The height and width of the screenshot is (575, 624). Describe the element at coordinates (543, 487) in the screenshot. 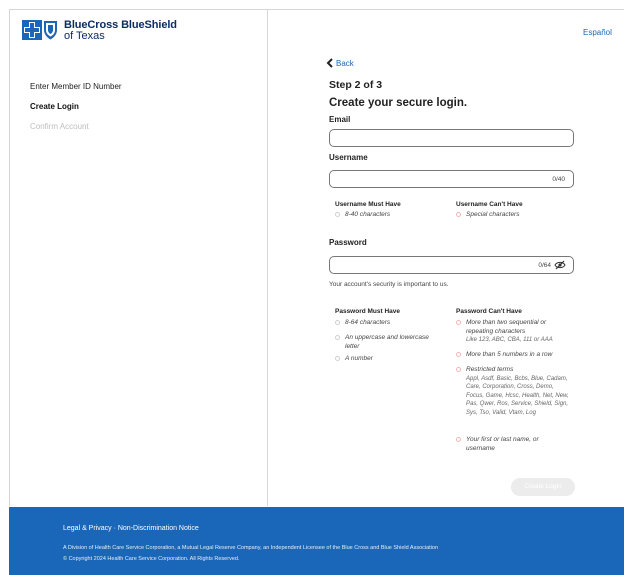

I see `create-login-button: Create Login` at that location.